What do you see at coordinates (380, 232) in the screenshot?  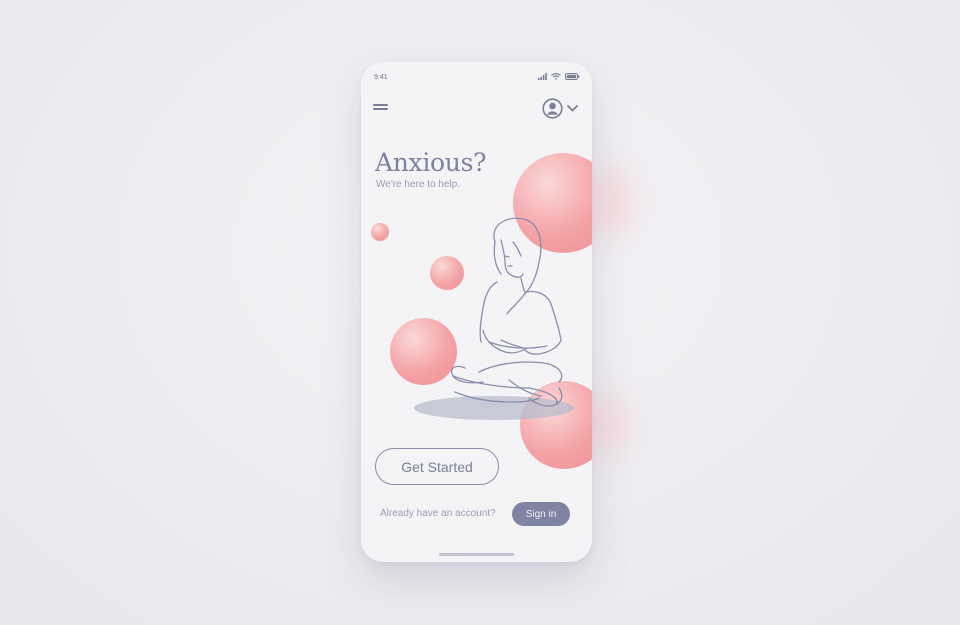 I see `bubble-tiny` at bounding box center [380, 232].